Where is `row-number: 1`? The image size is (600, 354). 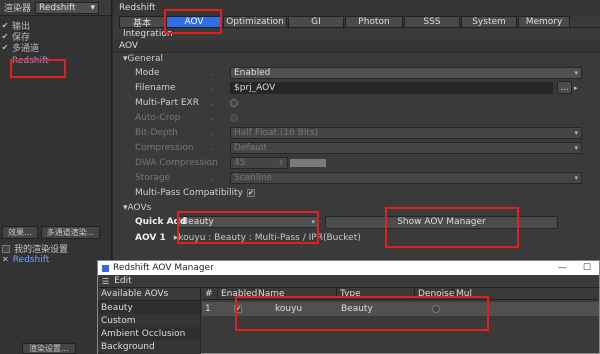 row-number: 1 is located at coordinates (208, 309).